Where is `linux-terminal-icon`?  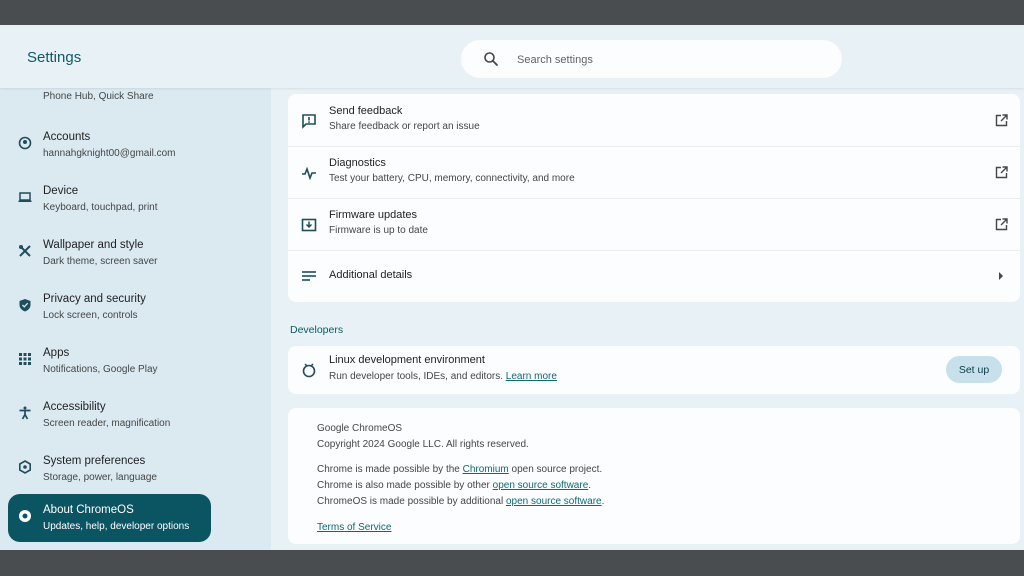
linux-terminal-icon is located at coordinates (309, 370).